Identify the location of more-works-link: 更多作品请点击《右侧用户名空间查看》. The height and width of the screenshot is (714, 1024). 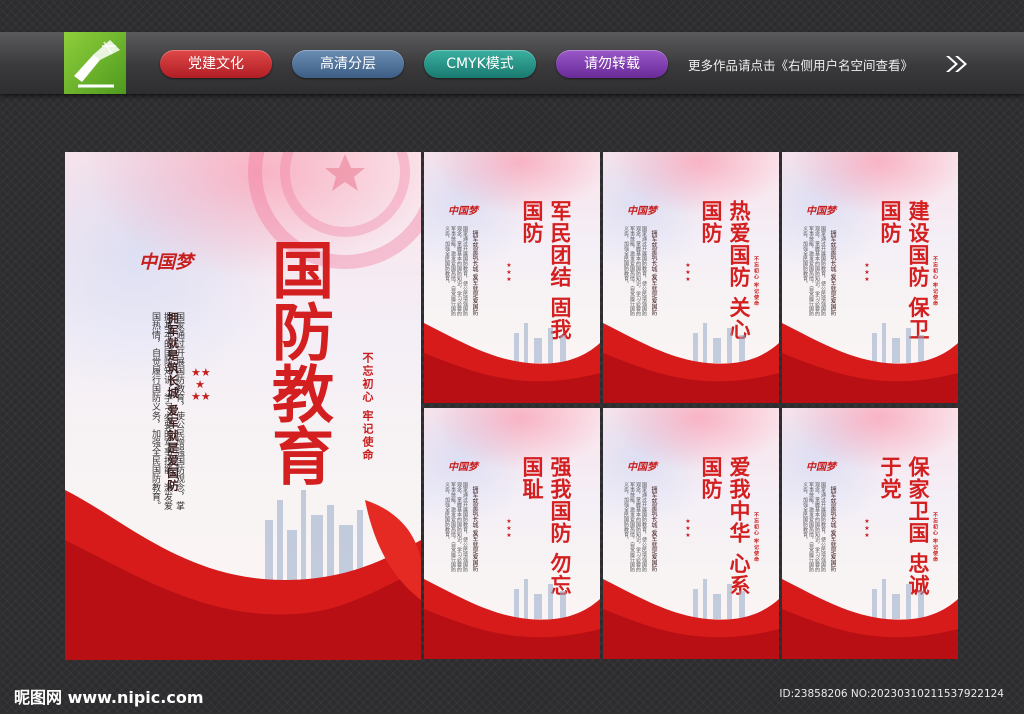
(800, 64).